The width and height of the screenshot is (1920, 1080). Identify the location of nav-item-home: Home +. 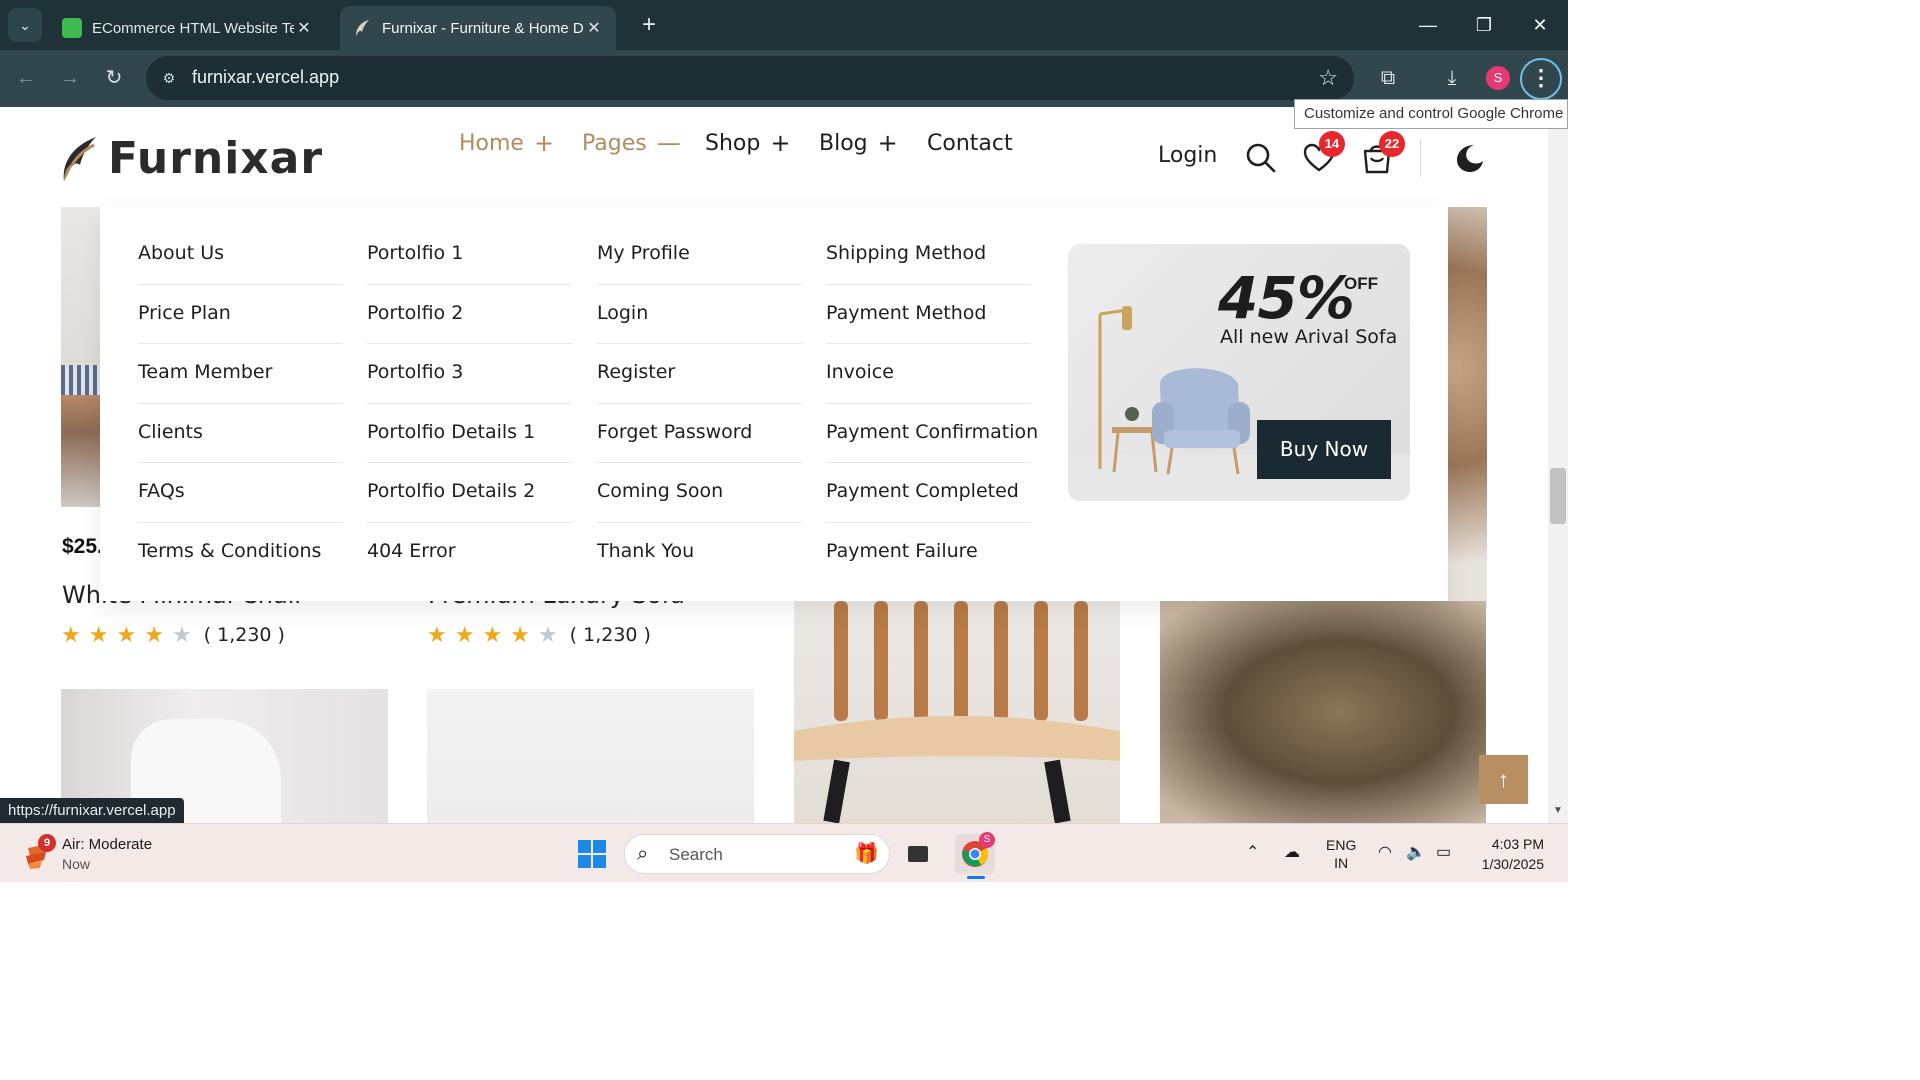
(506, 143).